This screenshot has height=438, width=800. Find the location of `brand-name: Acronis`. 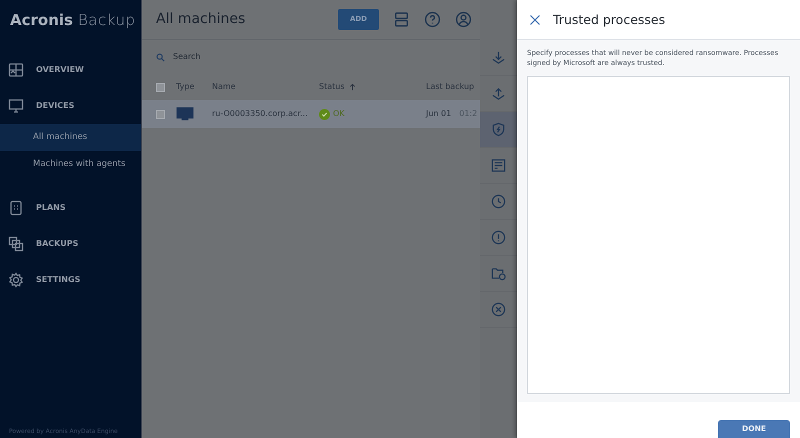

brand-name: Acronis is located at coordinates (41, 20).